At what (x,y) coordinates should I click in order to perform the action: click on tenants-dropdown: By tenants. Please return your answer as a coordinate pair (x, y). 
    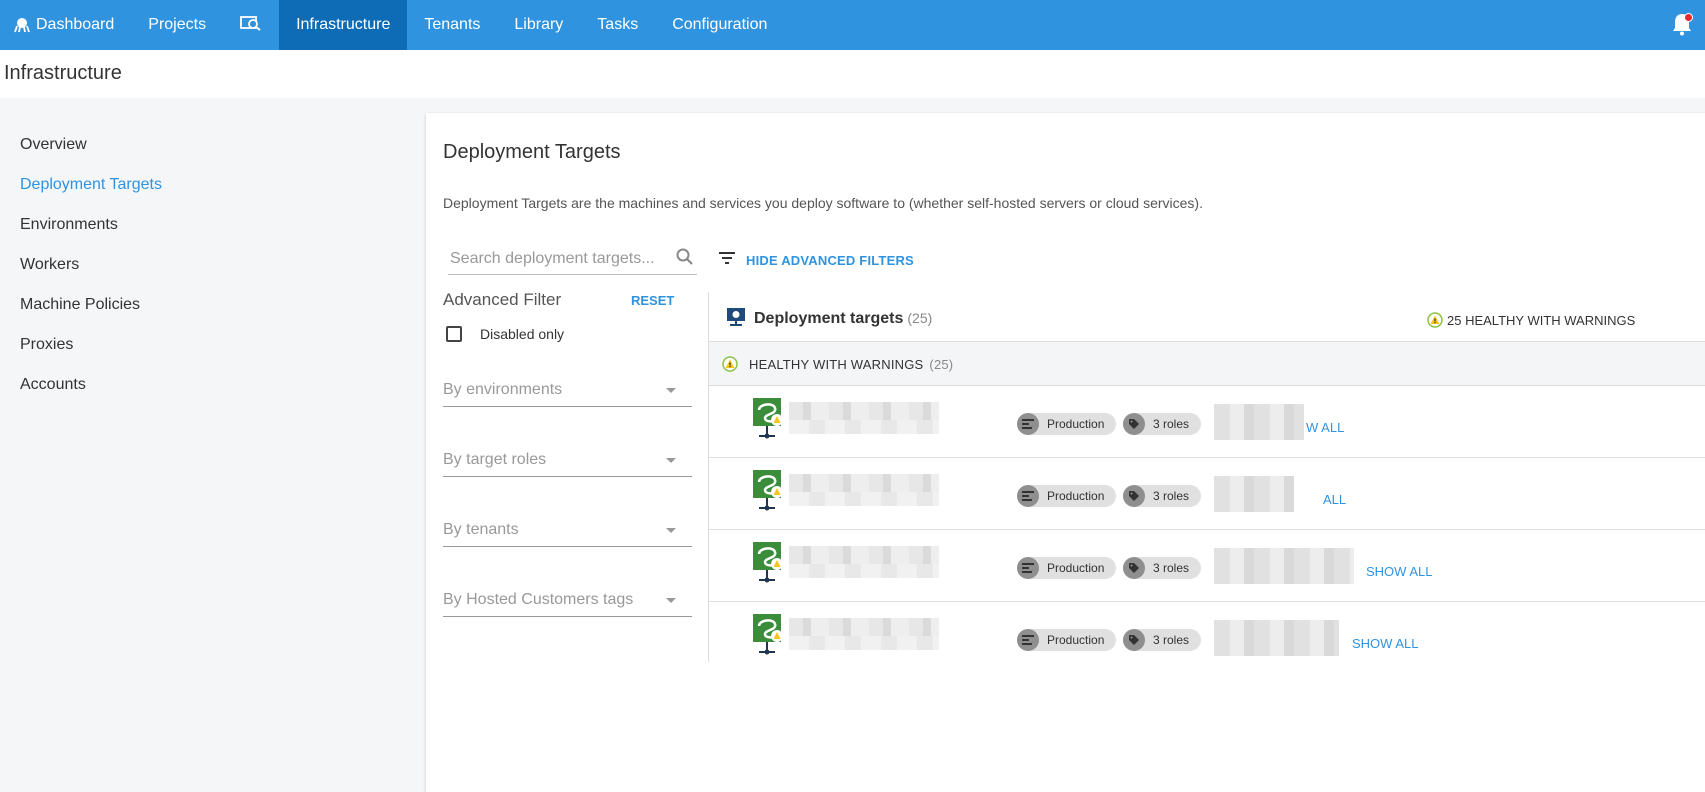
    Looking at the image, I should click on (567, 529).